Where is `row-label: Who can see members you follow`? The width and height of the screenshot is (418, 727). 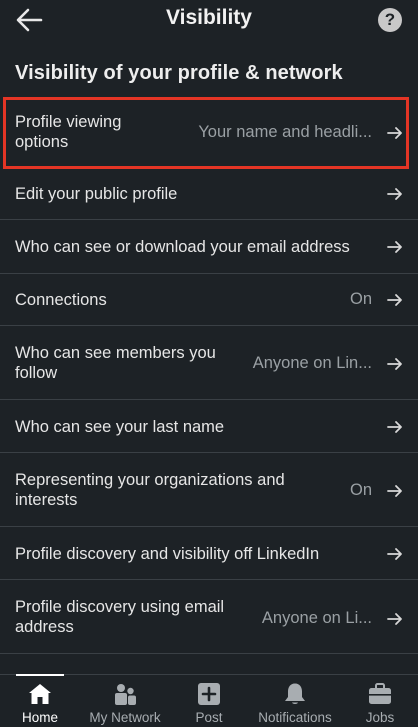
row-label: Who can see members you follow is located at coordinates (115, 363).